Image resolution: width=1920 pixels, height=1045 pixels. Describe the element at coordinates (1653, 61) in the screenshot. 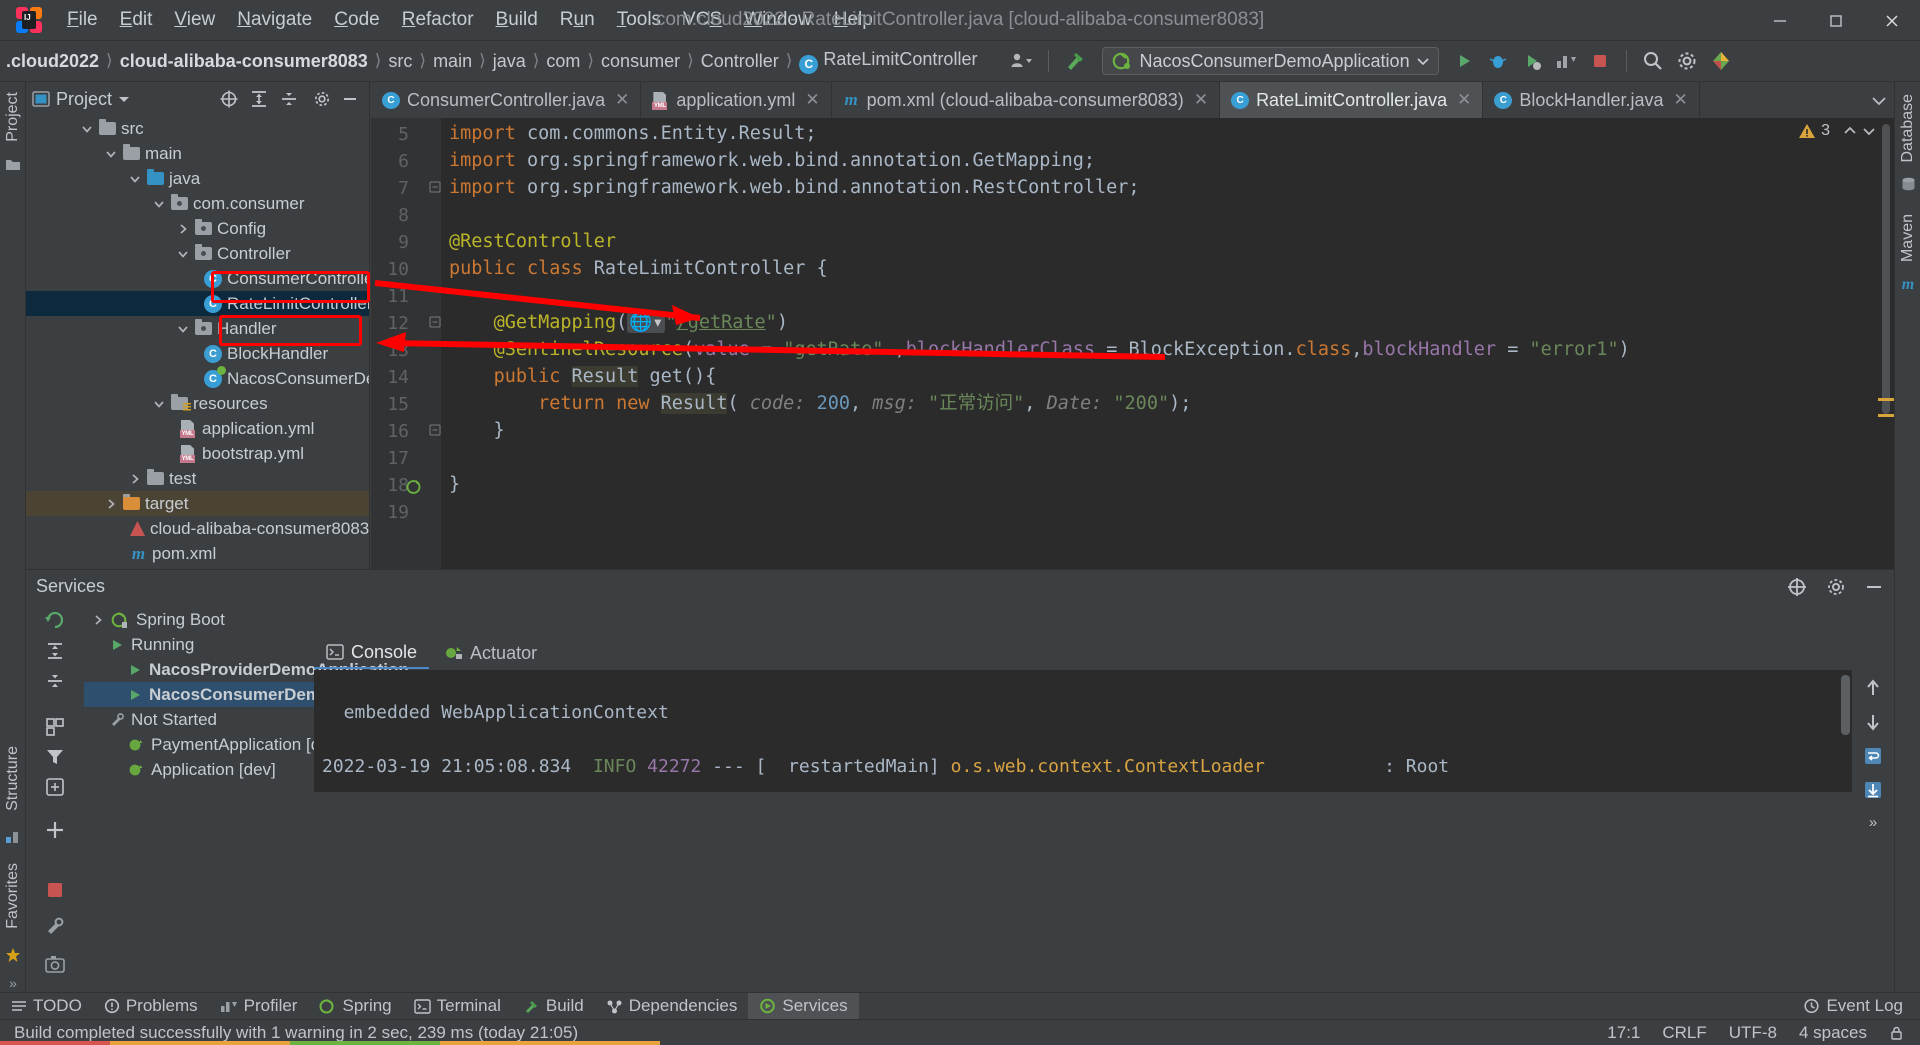

I see `search-icon` at that location.